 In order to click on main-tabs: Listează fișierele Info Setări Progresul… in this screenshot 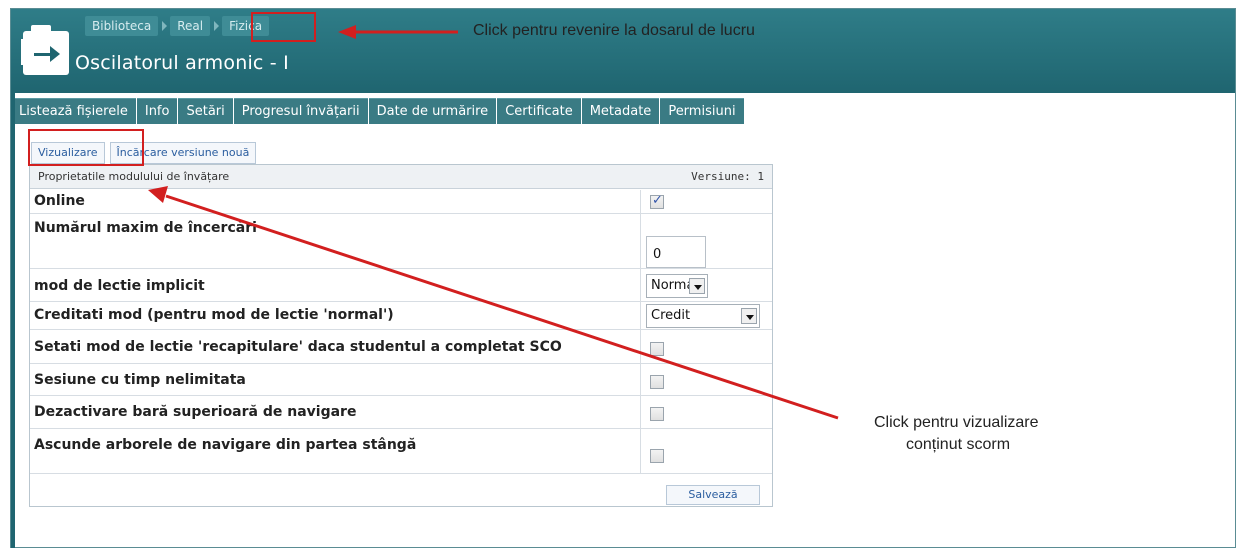, I will do `click(378, 111)`.